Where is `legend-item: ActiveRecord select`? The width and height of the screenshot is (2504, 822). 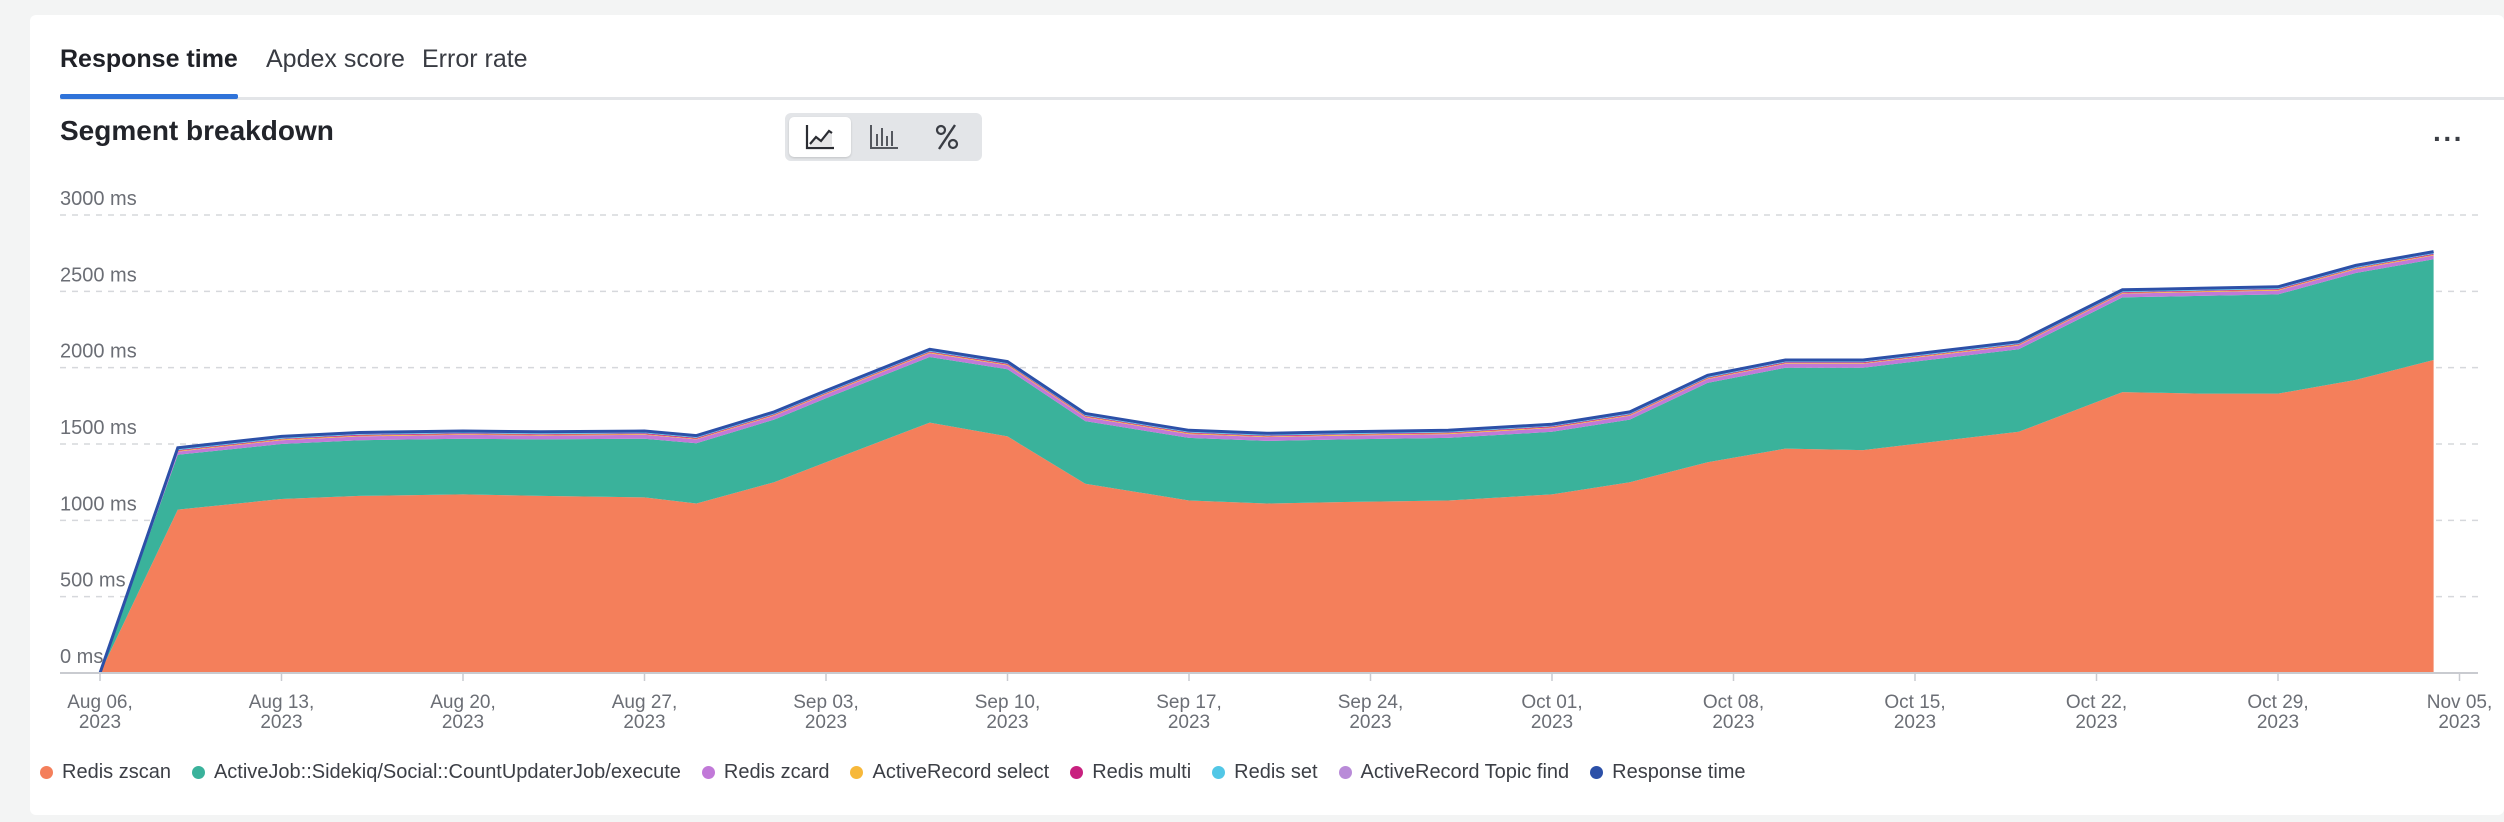 legend-item: ActiveRecord select is located at coordinates (949, 772).